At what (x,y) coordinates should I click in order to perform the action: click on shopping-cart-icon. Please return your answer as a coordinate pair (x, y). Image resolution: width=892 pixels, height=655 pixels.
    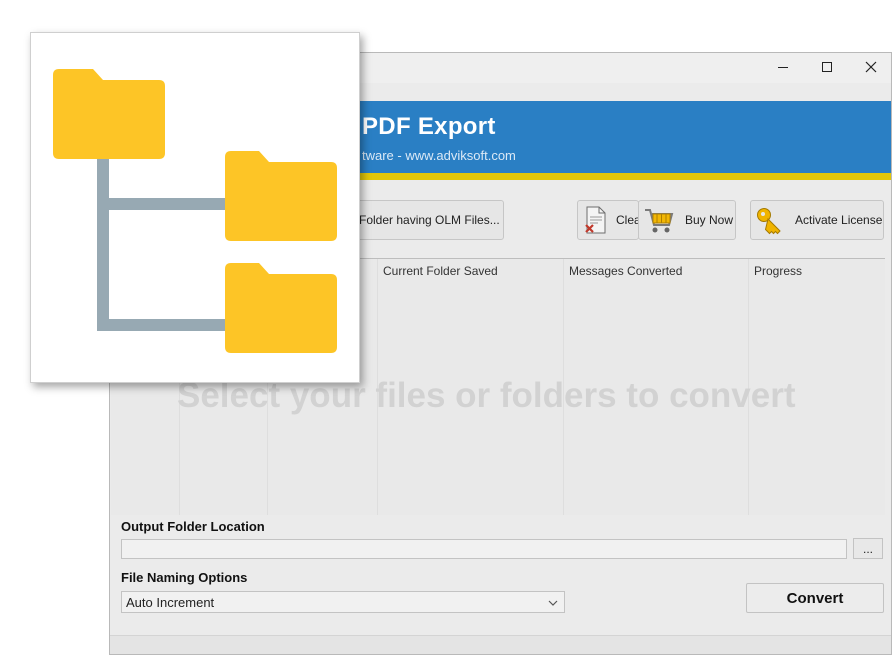
    Looking at the image, I should click on (659, 220).